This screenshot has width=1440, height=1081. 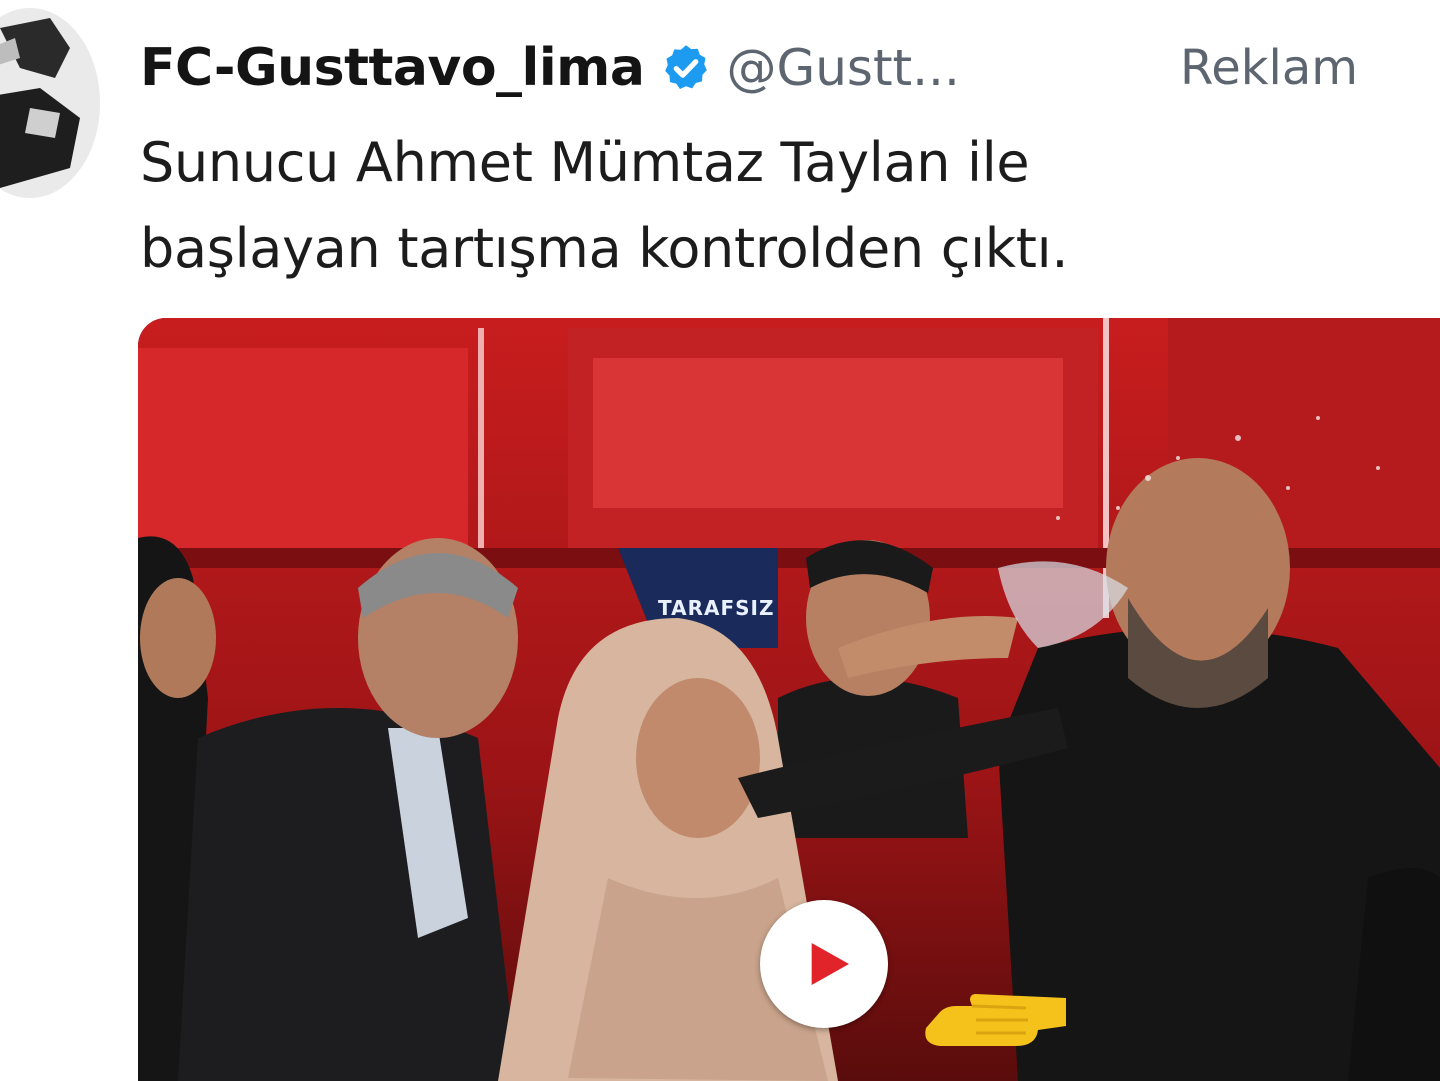 I want to click on channel-overlay-text: TARAFSIZ, so click(x=716, y=608).